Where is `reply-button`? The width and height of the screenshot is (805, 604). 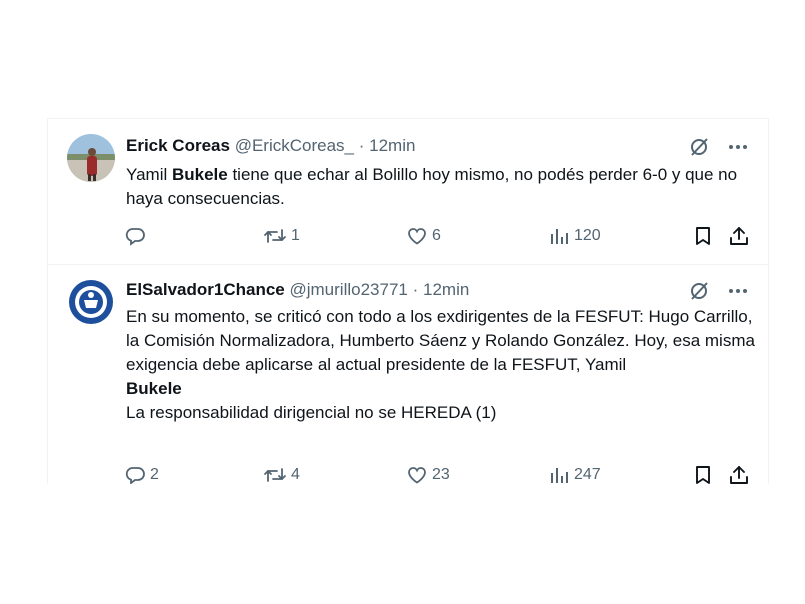 reply-button is located at coordinates (137, 236).